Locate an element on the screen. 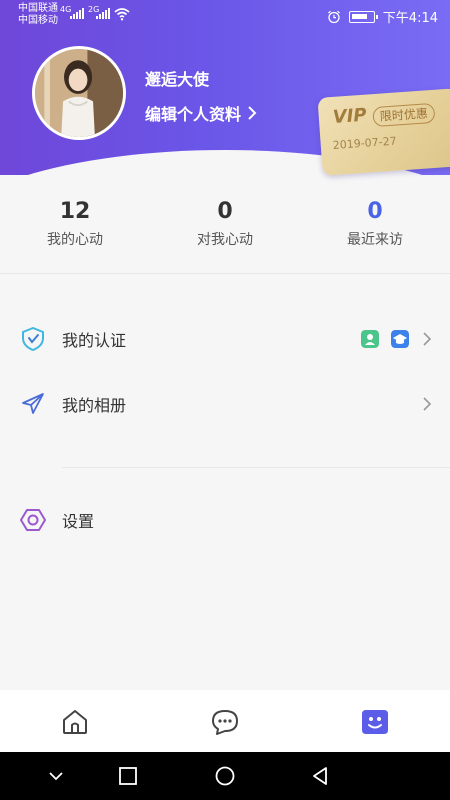  paper-plane-icon is located at coordinates (33, 403).